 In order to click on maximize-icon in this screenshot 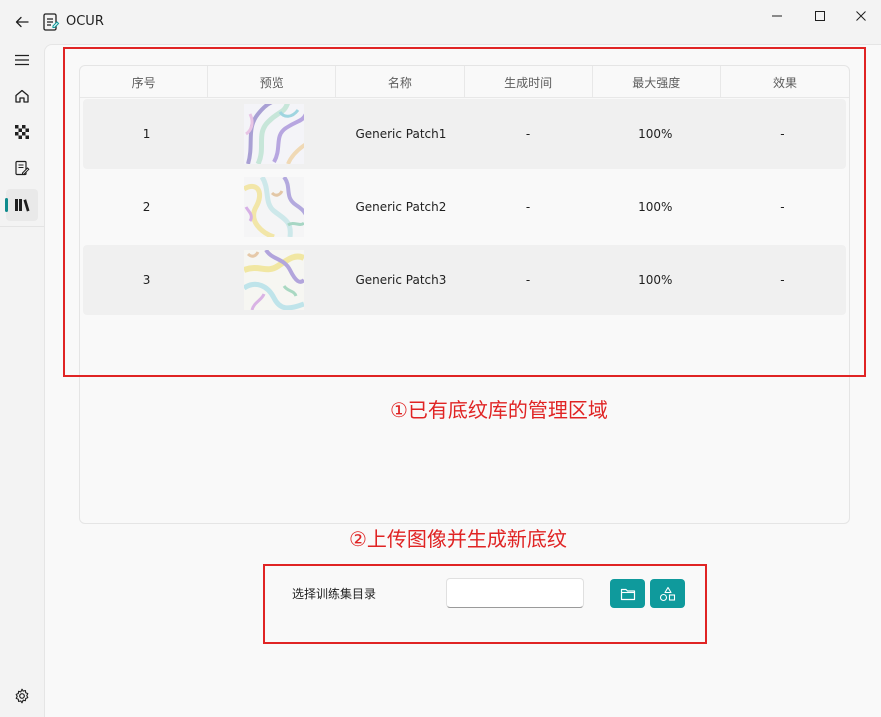, I will do `click(820, 16)`.